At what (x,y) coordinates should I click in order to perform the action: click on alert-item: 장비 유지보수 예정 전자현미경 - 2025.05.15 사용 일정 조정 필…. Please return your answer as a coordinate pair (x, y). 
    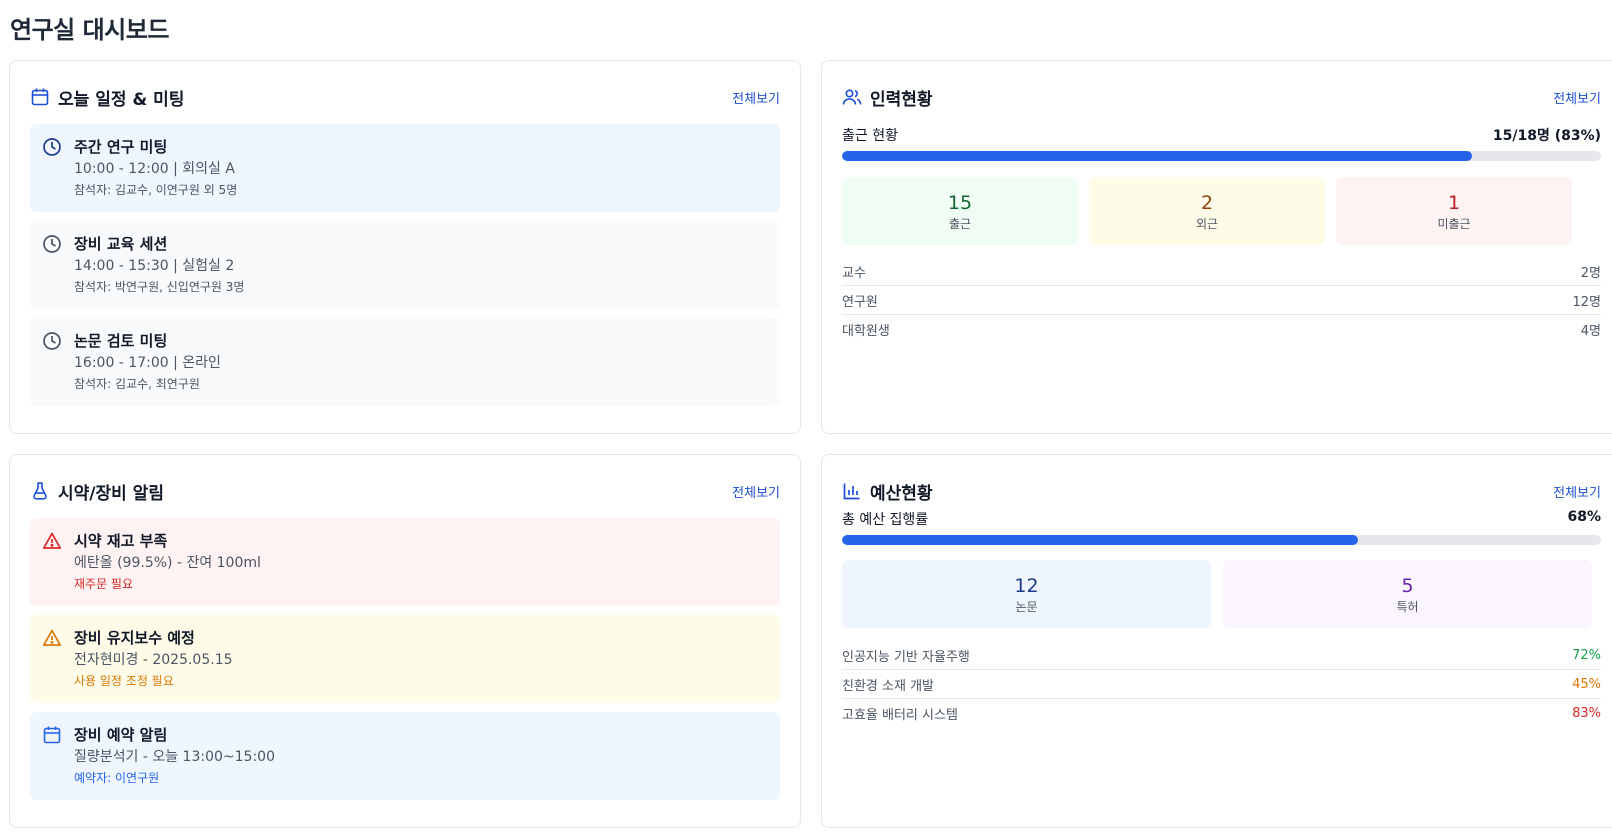
    Looking at the image, I should click on (405, 659).